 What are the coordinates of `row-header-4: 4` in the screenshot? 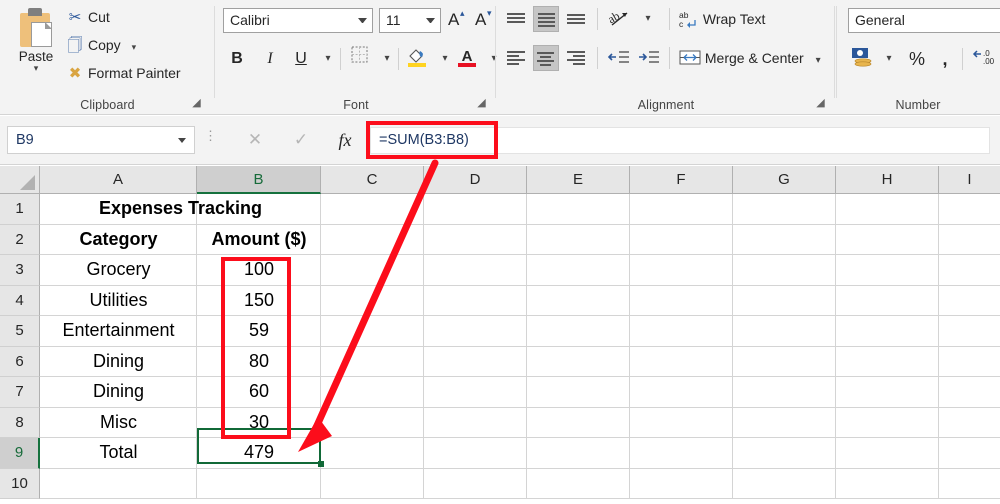 It's located at (20, 300).